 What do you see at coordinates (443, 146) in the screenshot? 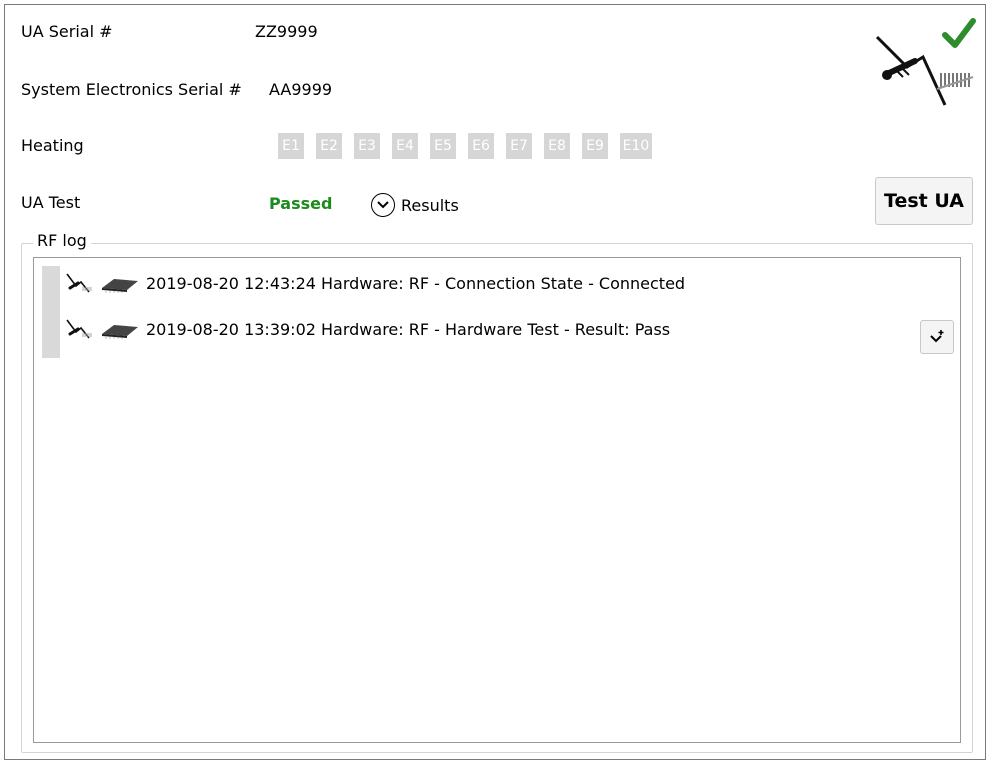
I see `heating-element-e5: E5` at bounding box center [443, 146].